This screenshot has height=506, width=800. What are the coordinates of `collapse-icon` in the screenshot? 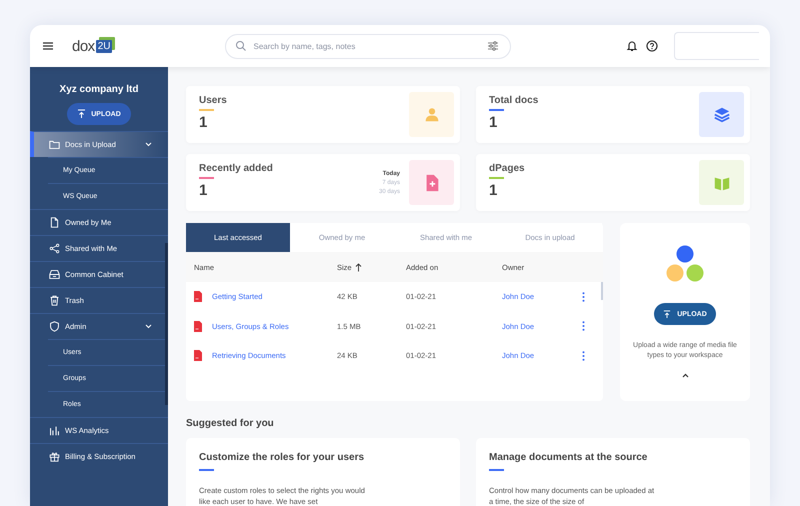 It's located at (685, 375).